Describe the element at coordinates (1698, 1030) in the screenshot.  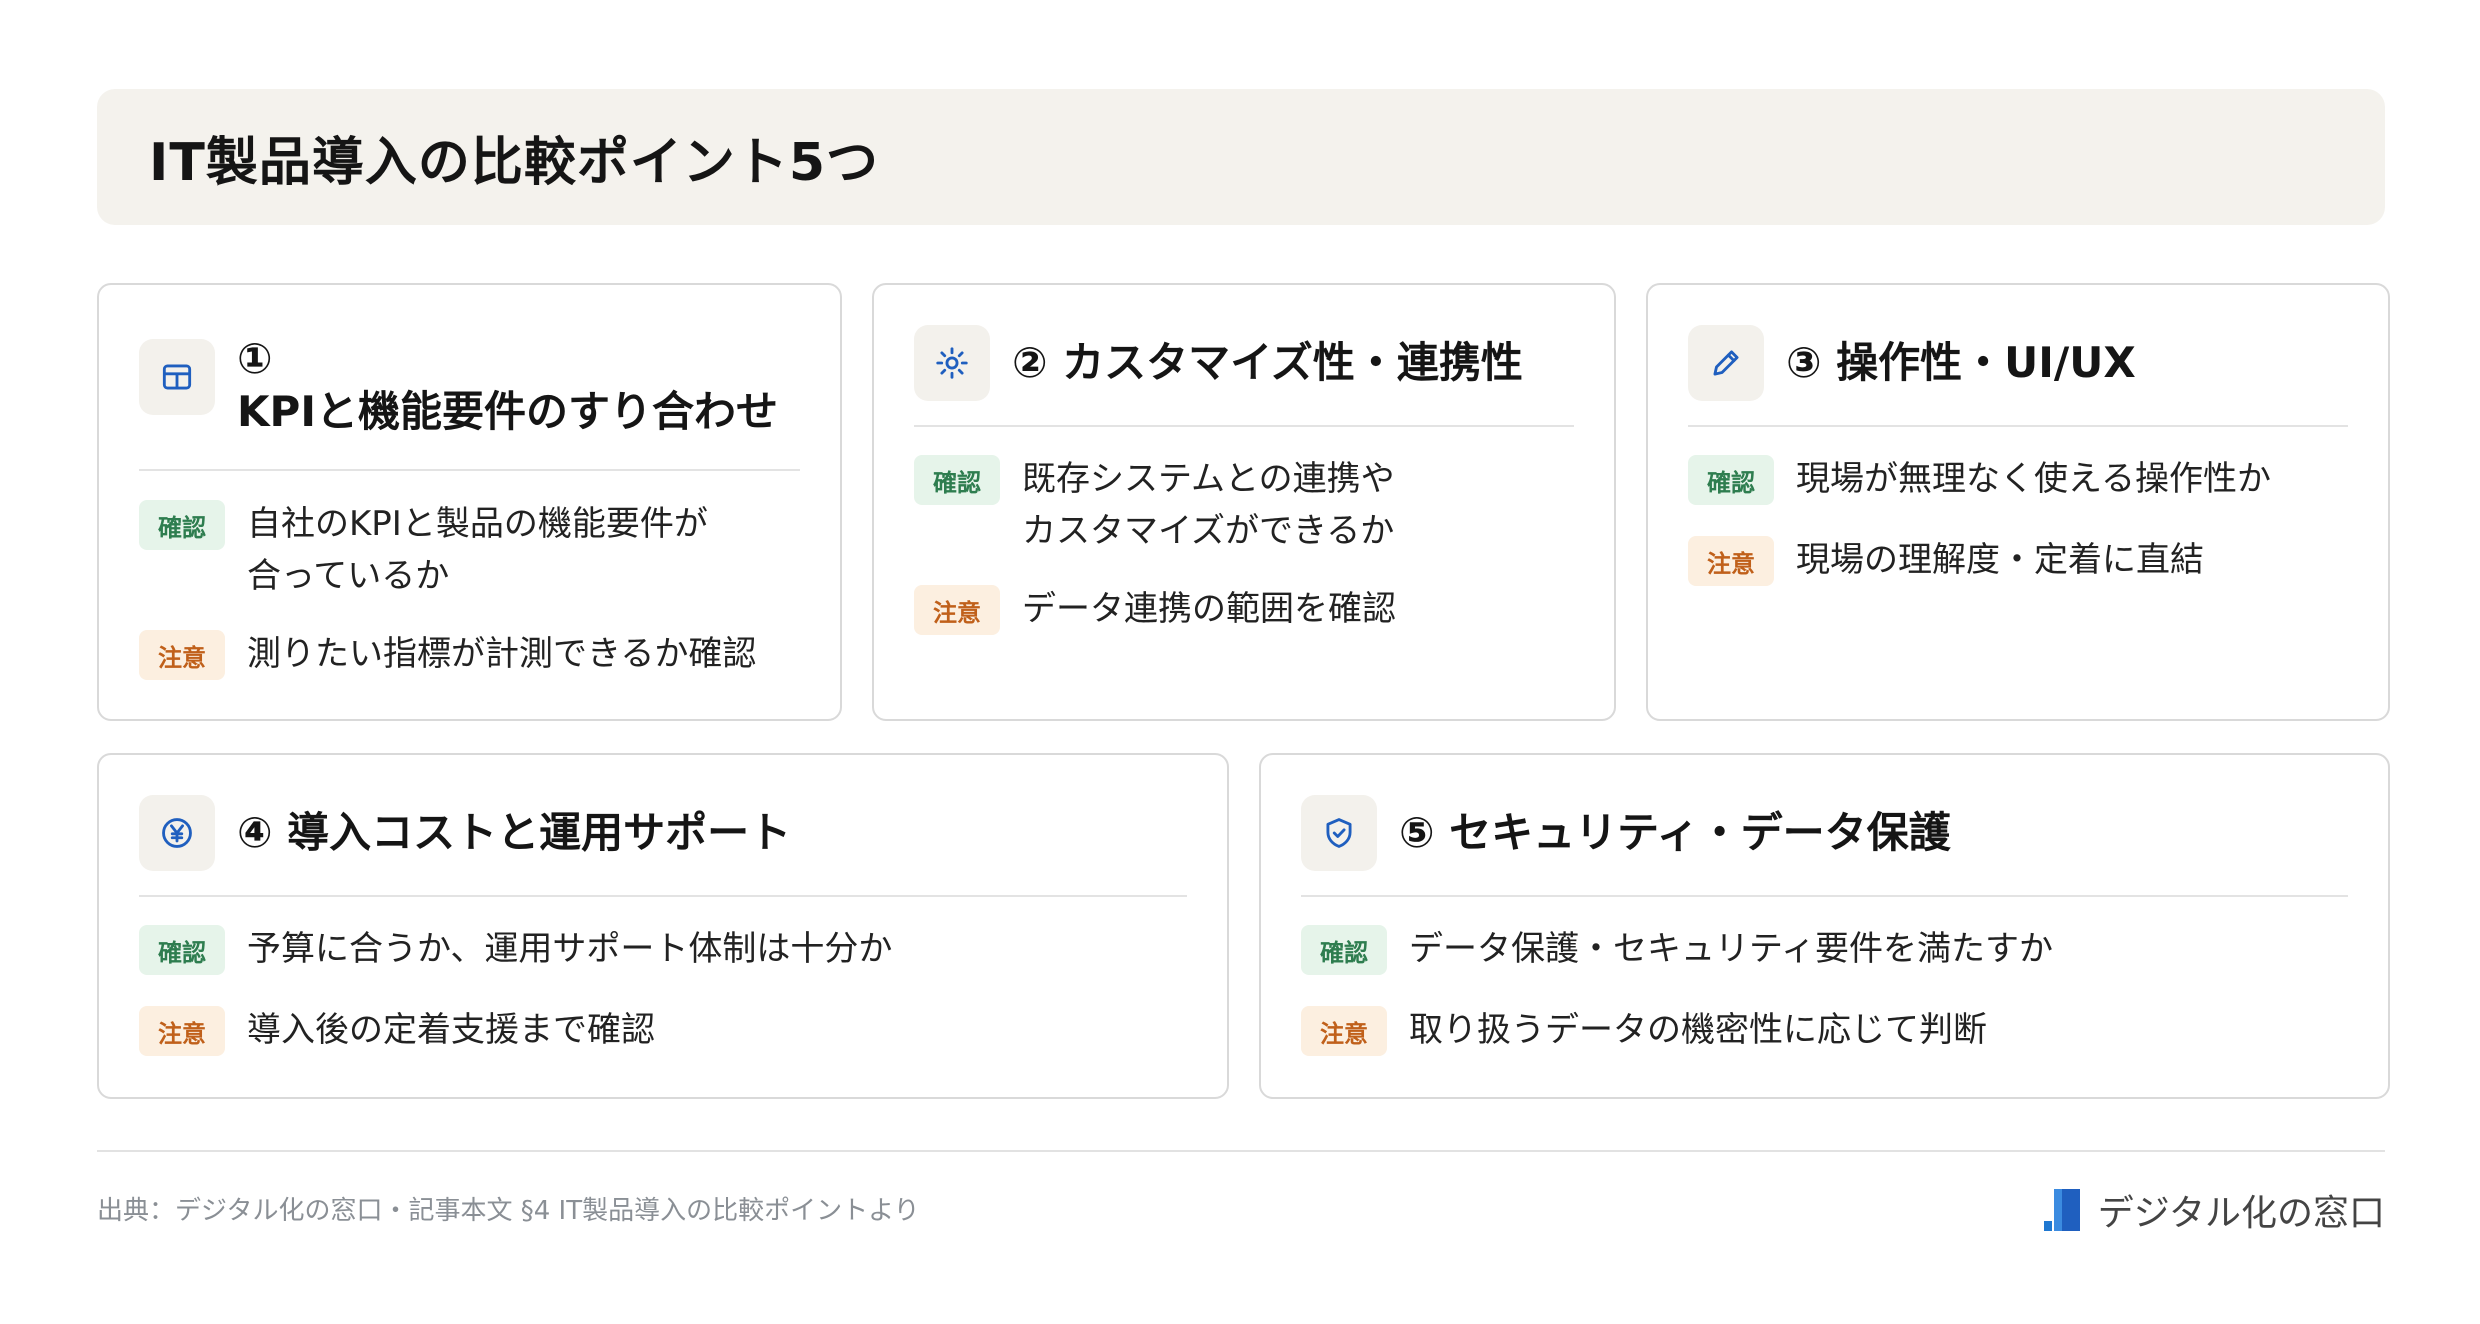
I see `caution-text: 取り扱うデータの機密性に応じて判断` at that location.